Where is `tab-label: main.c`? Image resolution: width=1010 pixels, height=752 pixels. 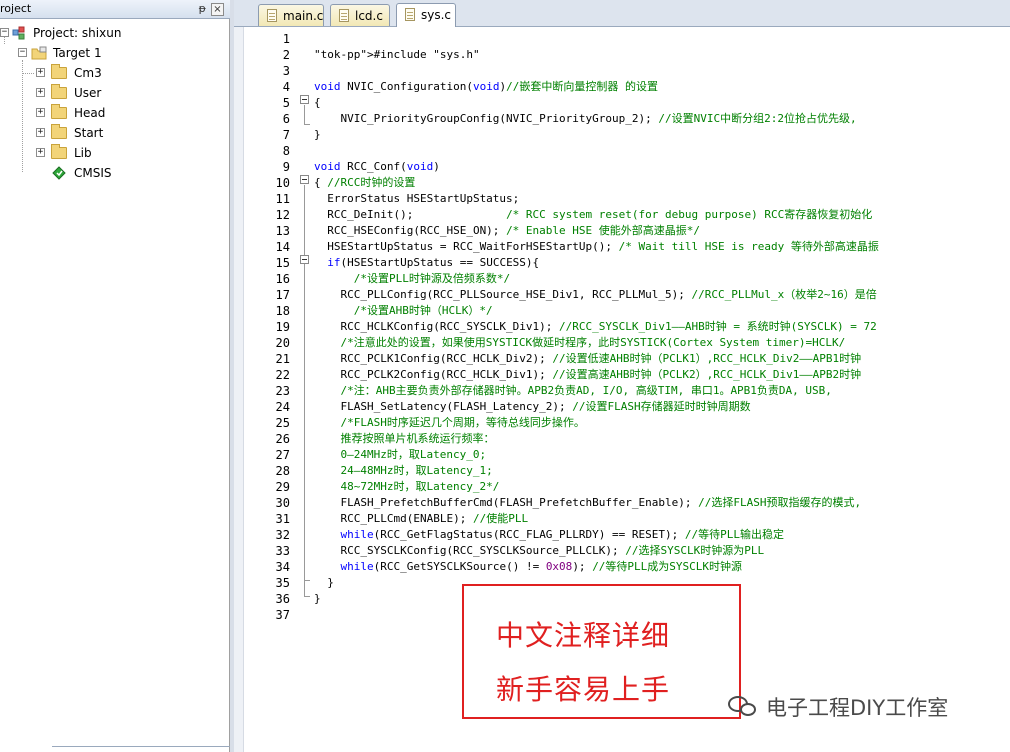 tab-label: main.c is located at coordinates (303, 16).